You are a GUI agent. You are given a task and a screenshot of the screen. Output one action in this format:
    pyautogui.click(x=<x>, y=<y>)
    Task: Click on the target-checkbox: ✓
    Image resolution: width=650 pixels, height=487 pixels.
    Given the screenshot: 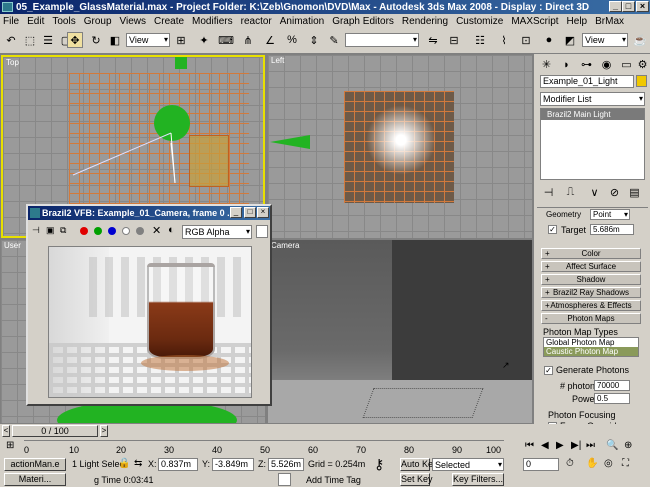 What is the action you would take?
    pyautogui.click(x=552, y=229)
    